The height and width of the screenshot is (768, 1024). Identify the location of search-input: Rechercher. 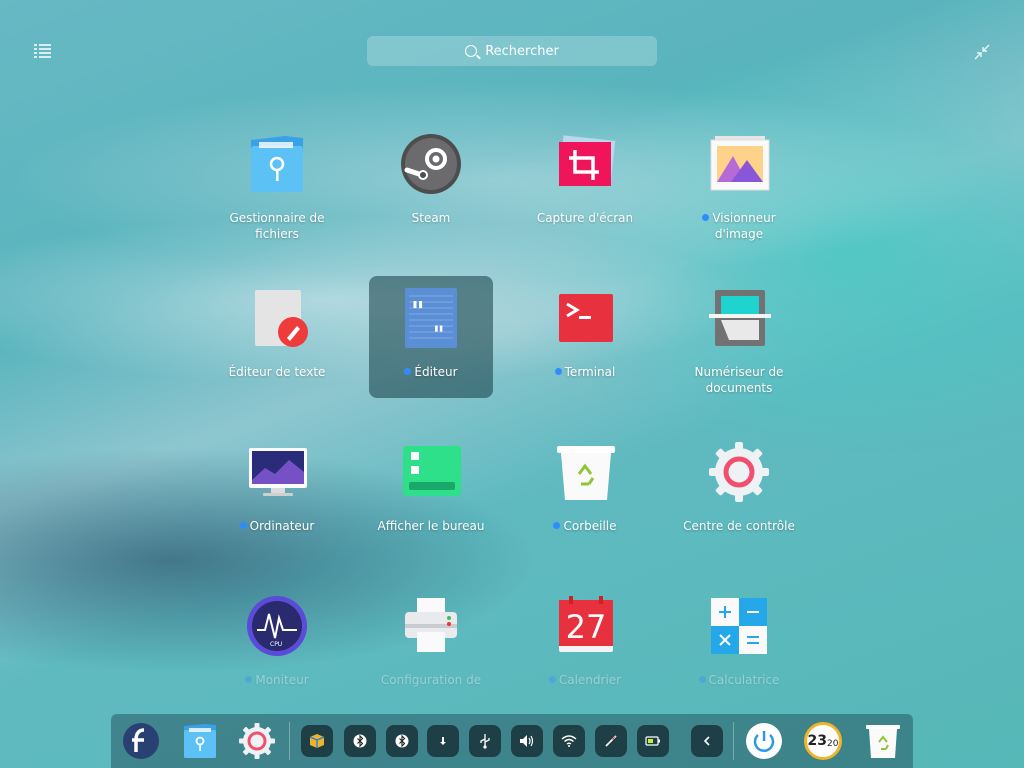
(512, 51).